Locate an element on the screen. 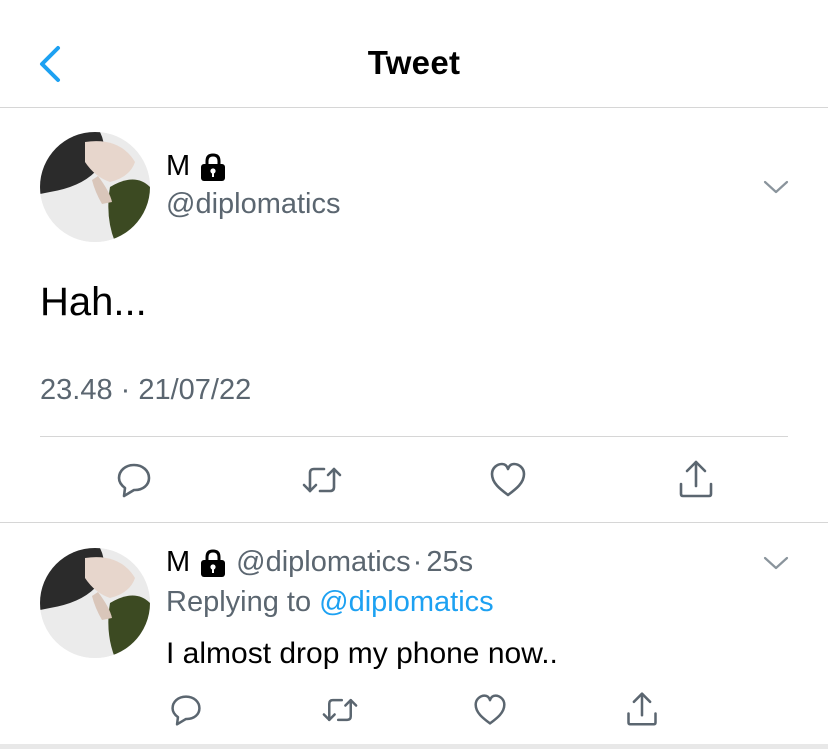 This screenshot has width=828, height=749. navigation-header: Tweet is located at coordinates (414, 54).